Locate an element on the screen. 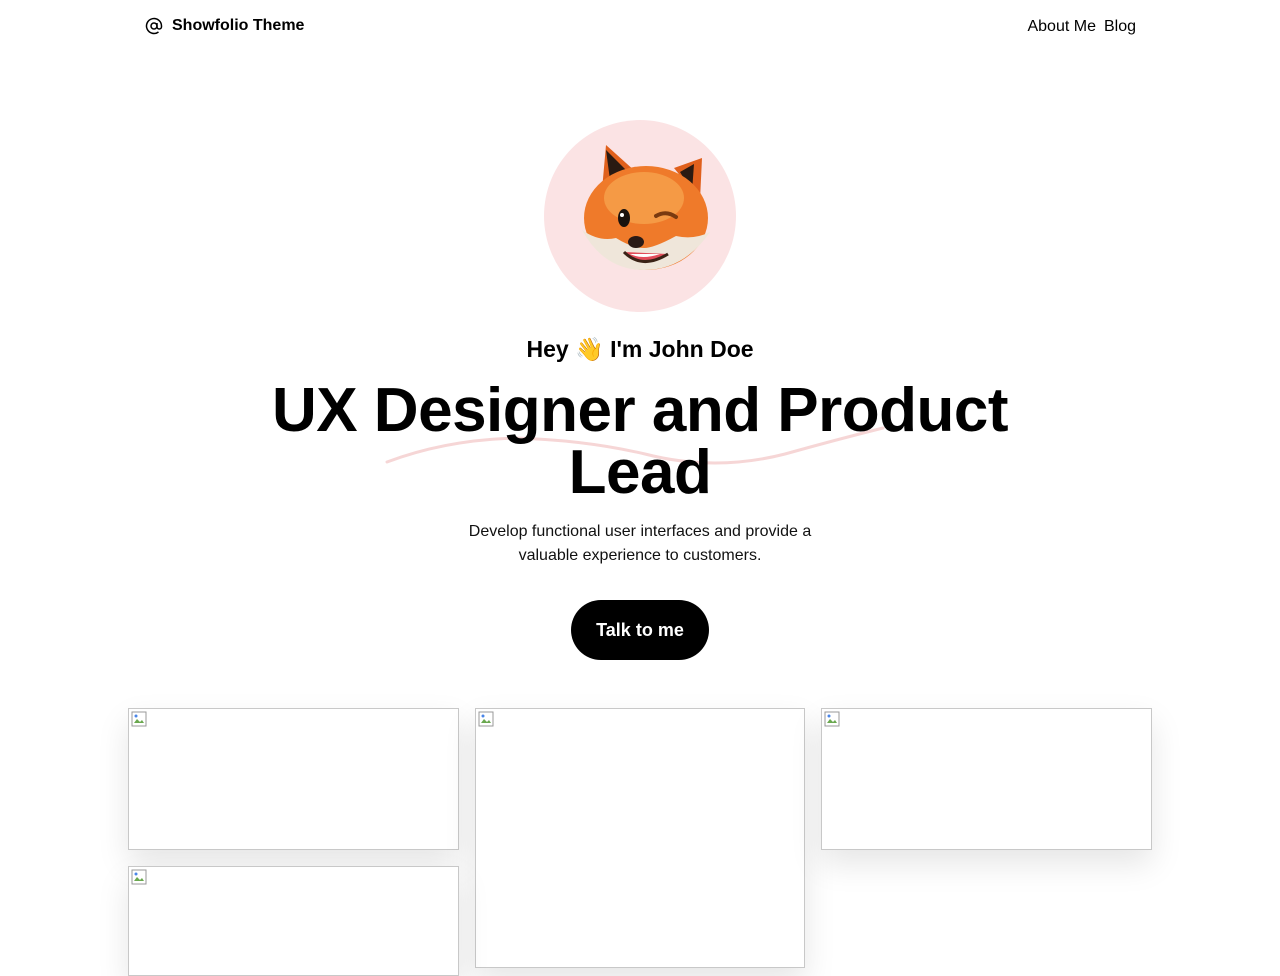 The height and width of the screenshot is (976, 1280). site-header: Showfolio Theme About Me Blog is located at coordinates (640, 28).